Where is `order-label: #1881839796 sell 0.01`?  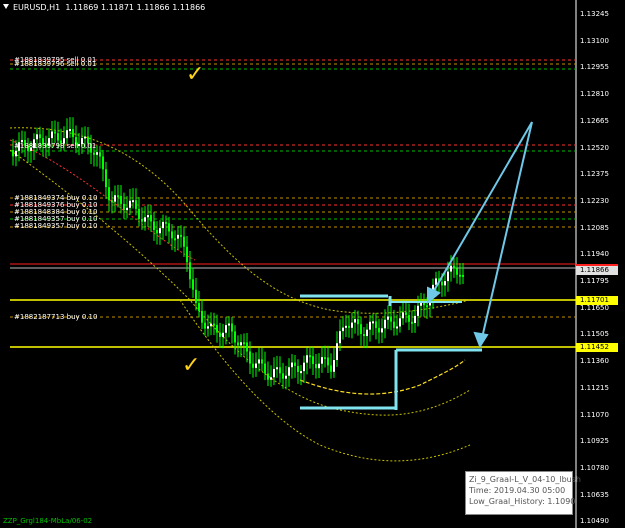
order-label: #1881839796 sell 0.01 is located at coordinates (55, 64).